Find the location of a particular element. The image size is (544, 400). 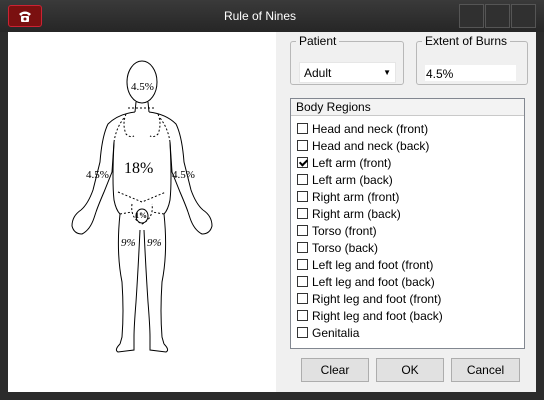

maximize-button is located at coordinates (497, 16).